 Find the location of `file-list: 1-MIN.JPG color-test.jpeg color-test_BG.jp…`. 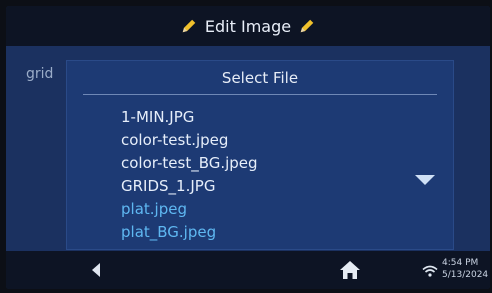

file-list: 1-MIN.JPG color-test.jpeg color-test_BG.jp… is located at coordinates (189, 175).